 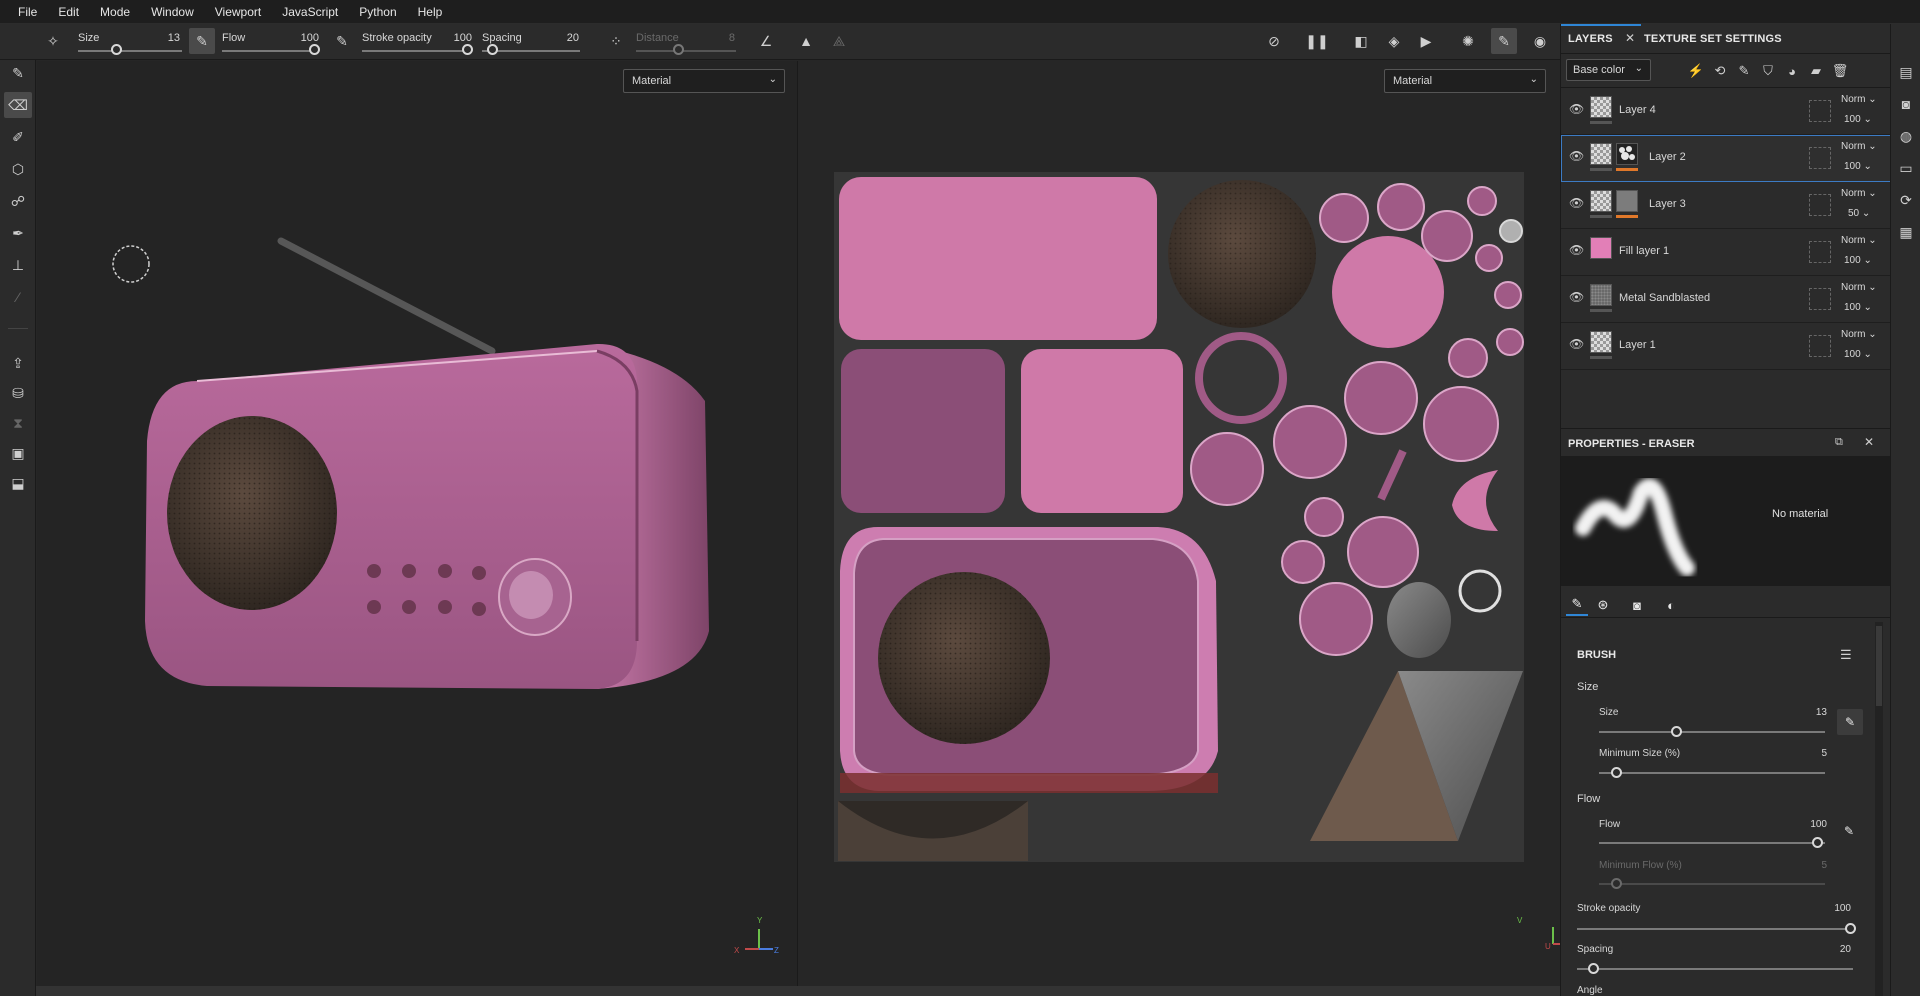 What do you see at coordinates (18, 483) in the screenshot?
I see `display-settings-icon: ⬓` at bounding box center [18, 483].